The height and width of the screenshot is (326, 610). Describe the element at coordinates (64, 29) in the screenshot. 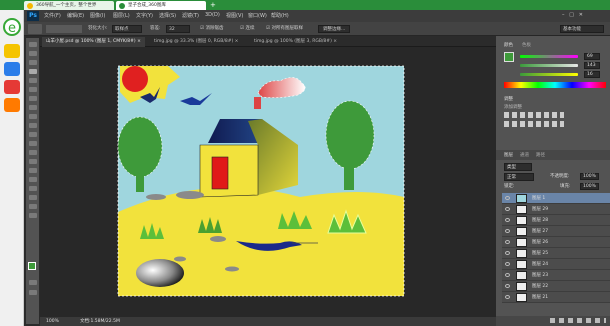

I see `selection-mode-icons` at that location.